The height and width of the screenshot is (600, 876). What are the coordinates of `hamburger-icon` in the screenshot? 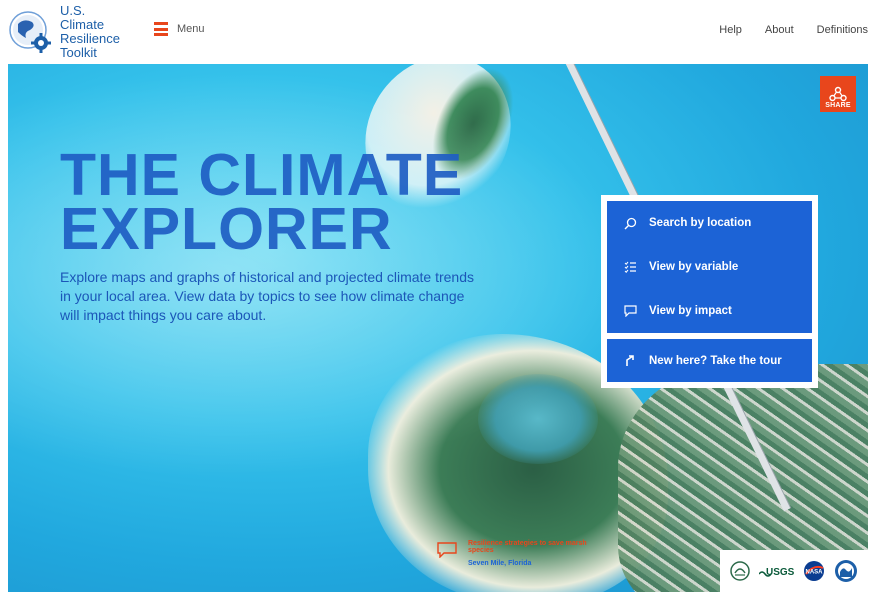 It's located at (161, 29).